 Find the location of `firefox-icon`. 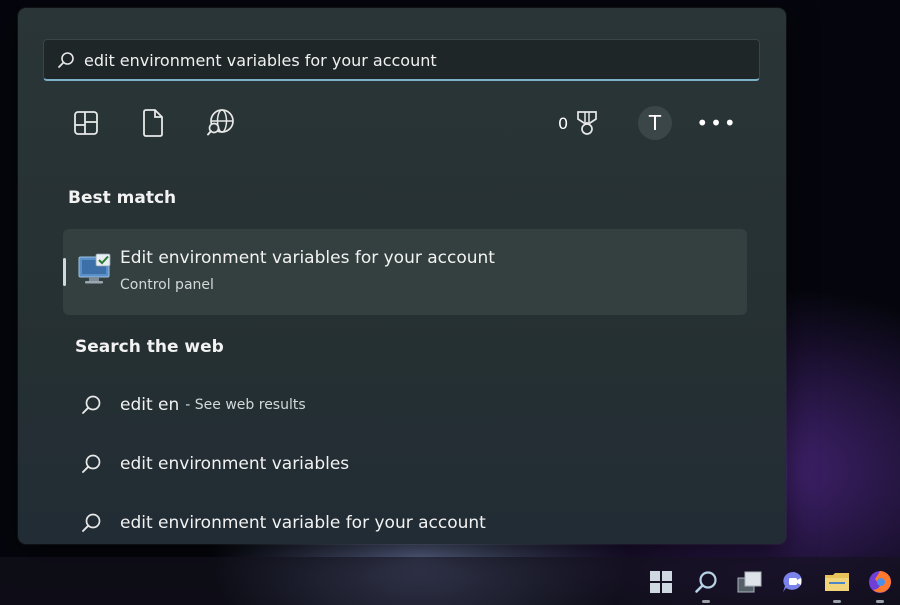

firefox-icon is located at coordinates (880, 582).